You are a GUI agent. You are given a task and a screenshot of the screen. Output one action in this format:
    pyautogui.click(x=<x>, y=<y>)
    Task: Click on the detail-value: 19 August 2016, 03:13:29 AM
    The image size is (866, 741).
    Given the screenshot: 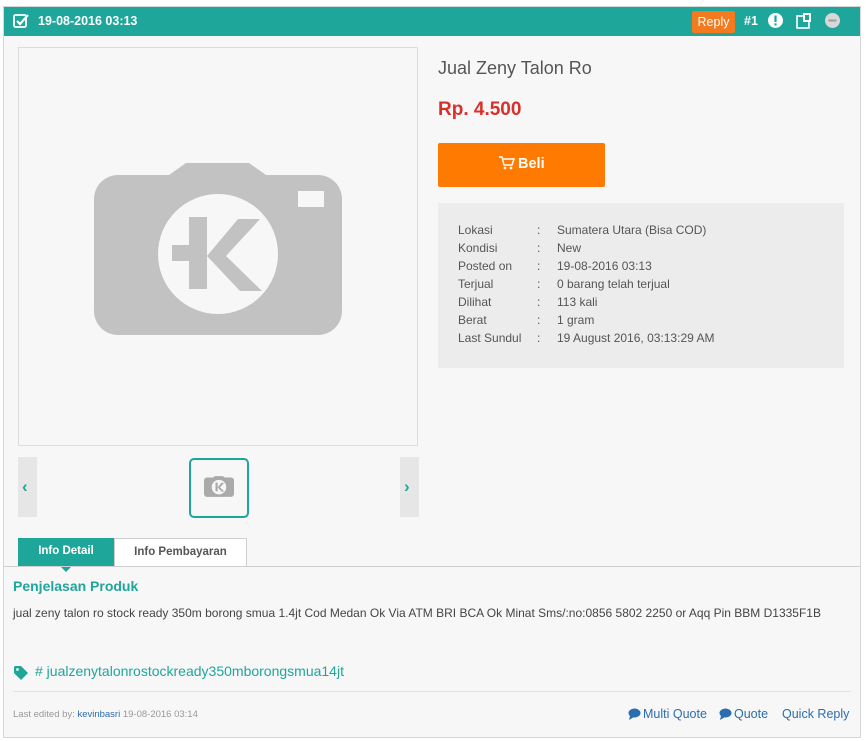 What is the action you would take?
    pyautogui.click(x=636, y=338)
    